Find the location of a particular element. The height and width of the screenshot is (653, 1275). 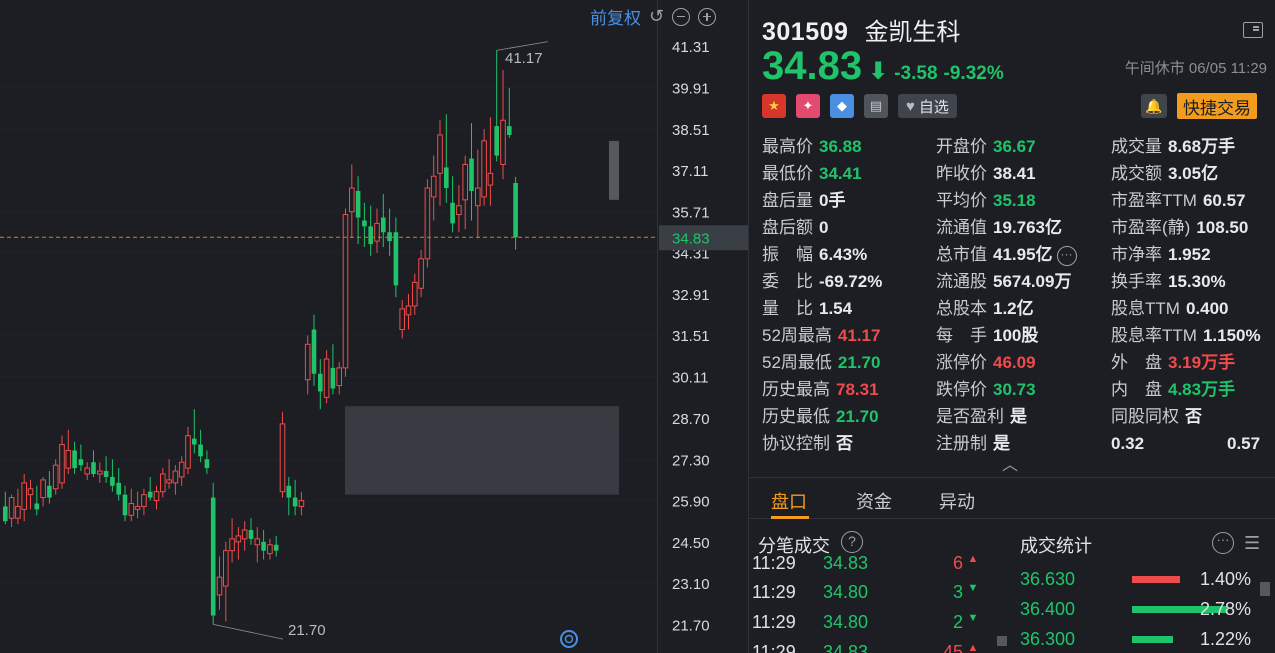

stat-label: 每 手 is located at coordinates (961, 335).